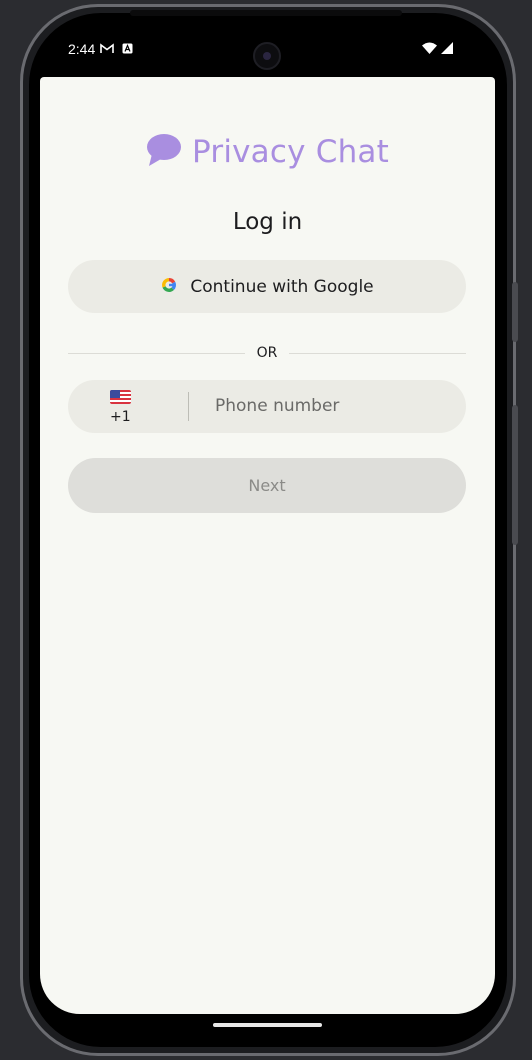 The image size is (532, 1060). Describe the element at coordinates (169, 287) in the screenshot. I see `google-icon` at that location.